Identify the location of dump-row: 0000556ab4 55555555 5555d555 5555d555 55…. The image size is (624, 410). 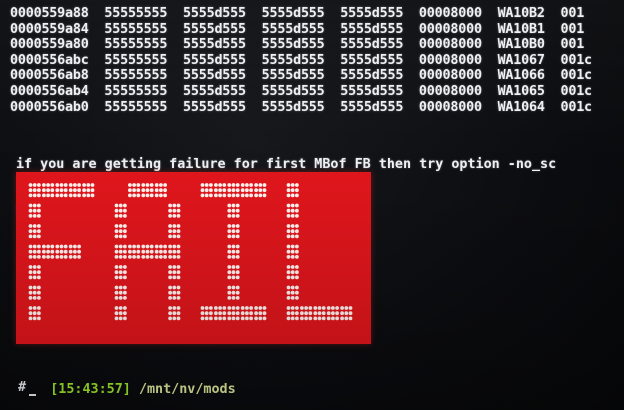
(301, 92).